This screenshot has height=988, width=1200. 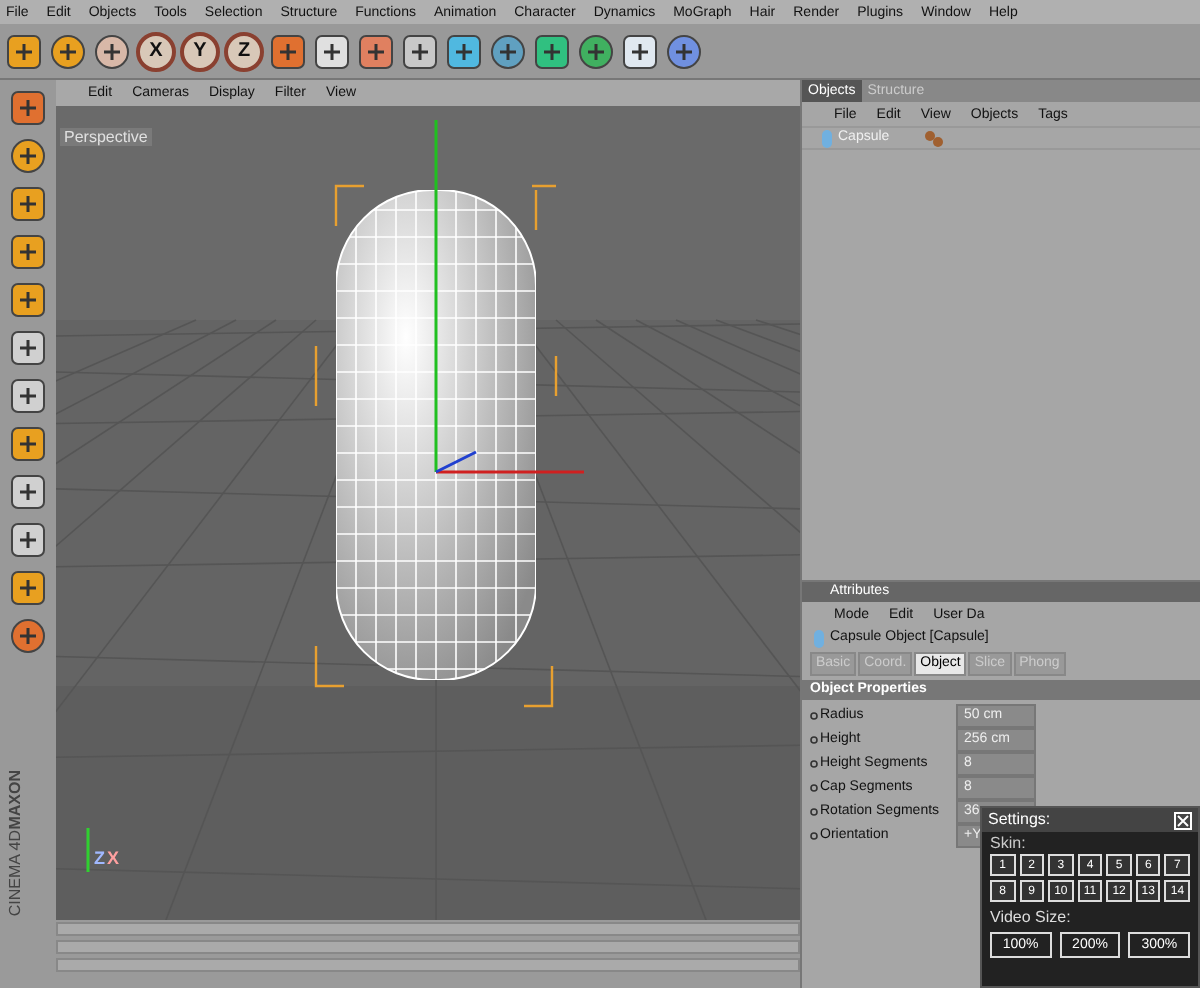 What do you see at coordinates (113, 858) in the screenshot?
I see `axis-label: X` at bounding box center [113, 858].